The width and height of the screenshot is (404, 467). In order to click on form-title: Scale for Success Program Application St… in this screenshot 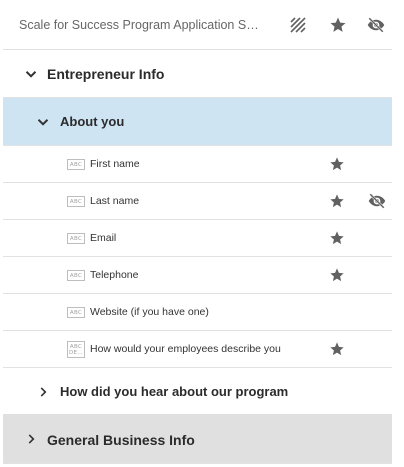, I will do `click(139, 25)`.